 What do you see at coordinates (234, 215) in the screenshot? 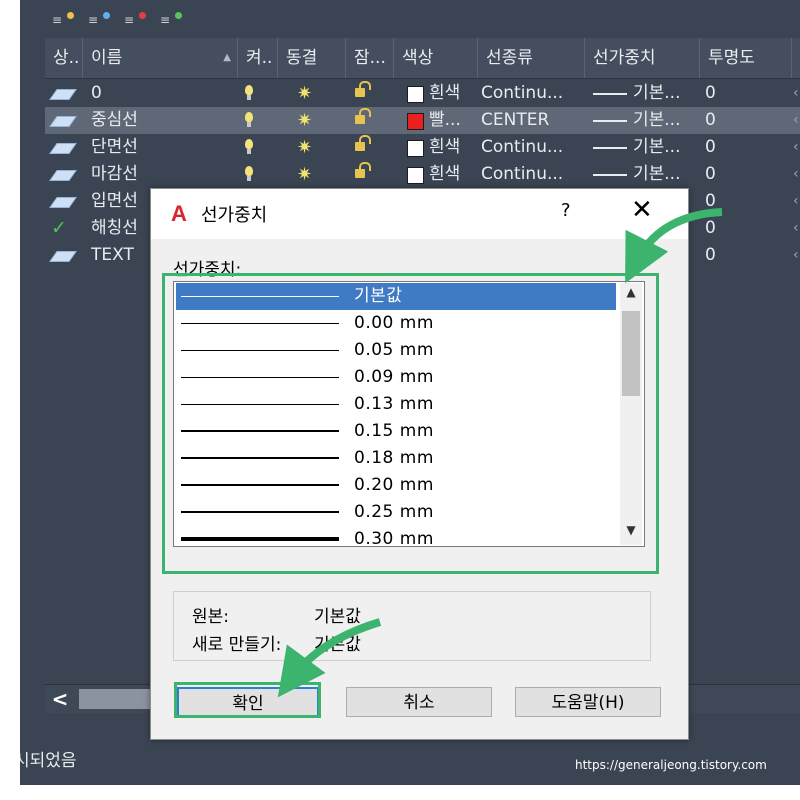
I see `dialog-title: 선가중치` at bounding box center [234, 215].